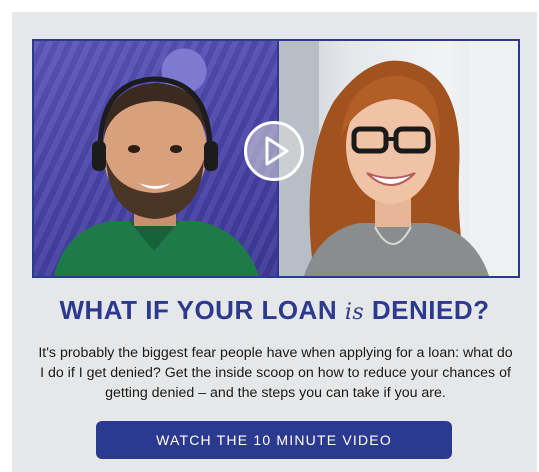 This screenshot has height=472, width=539. I want to click on headline: WHAT IF YOUR LOAN is DENIED?, so click(274, 310).